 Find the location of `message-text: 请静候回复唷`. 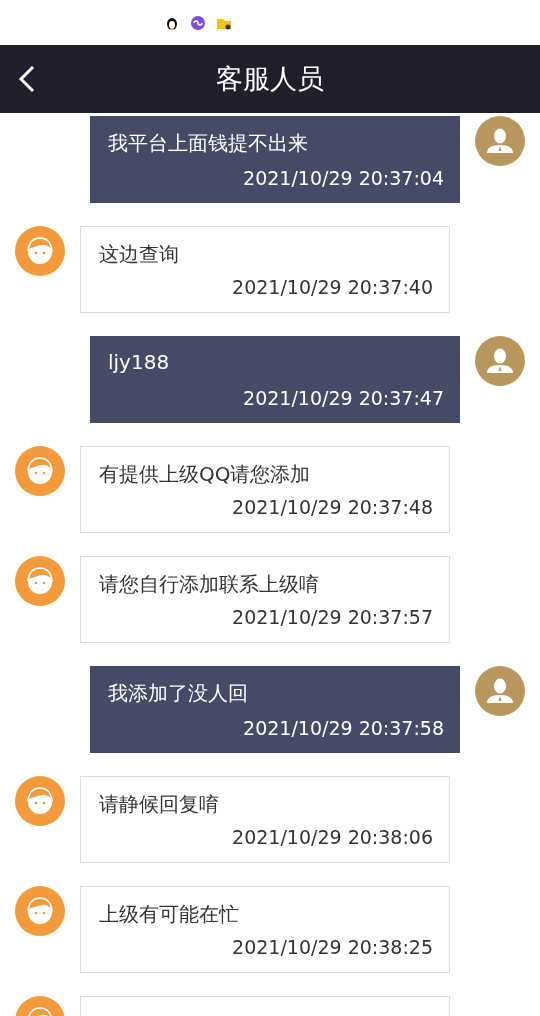

message-text: 请静候回复唷 is located at coordinates (159, 804).